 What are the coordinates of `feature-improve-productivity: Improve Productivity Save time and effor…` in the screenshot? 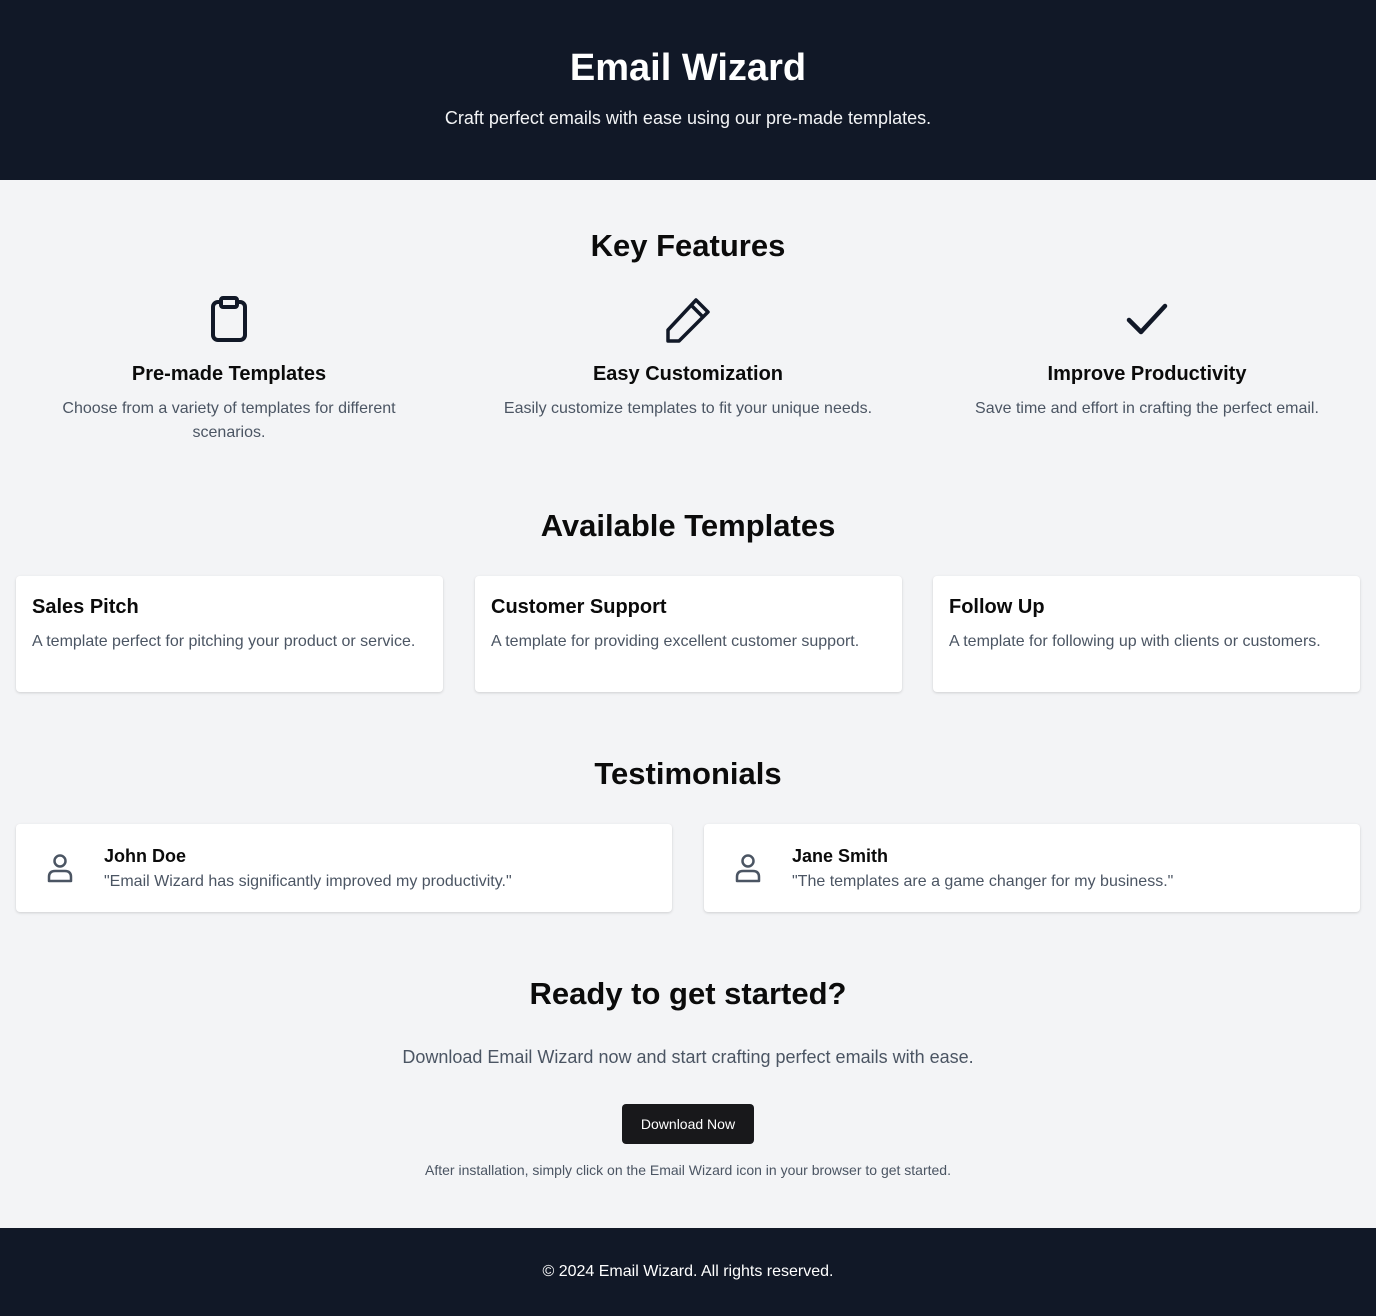 It's located at (1147, 356).